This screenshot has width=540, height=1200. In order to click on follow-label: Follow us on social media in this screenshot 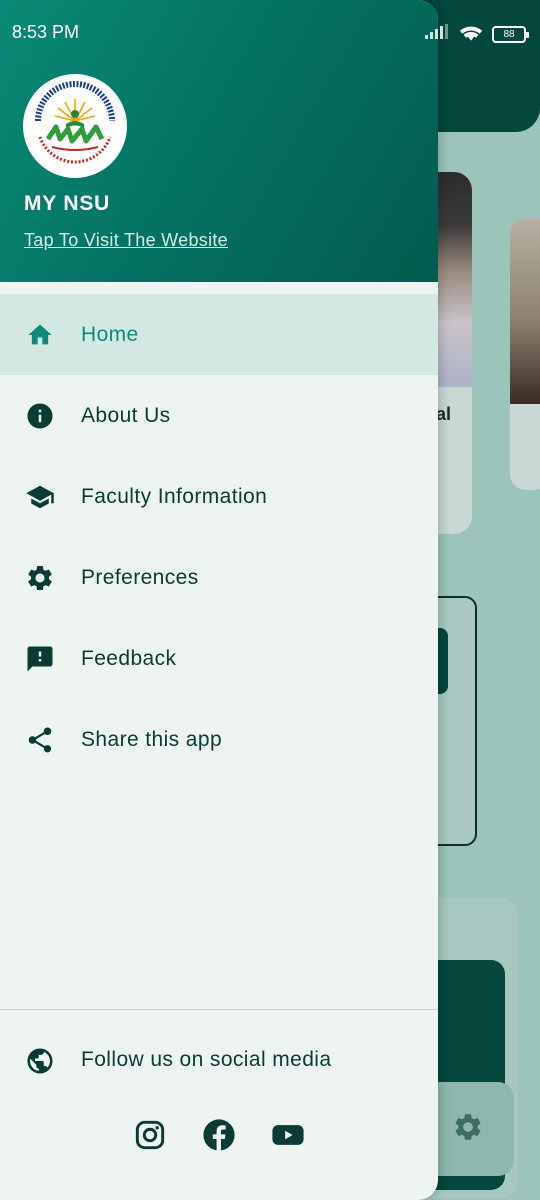, I will do `click(206, 1059)`.